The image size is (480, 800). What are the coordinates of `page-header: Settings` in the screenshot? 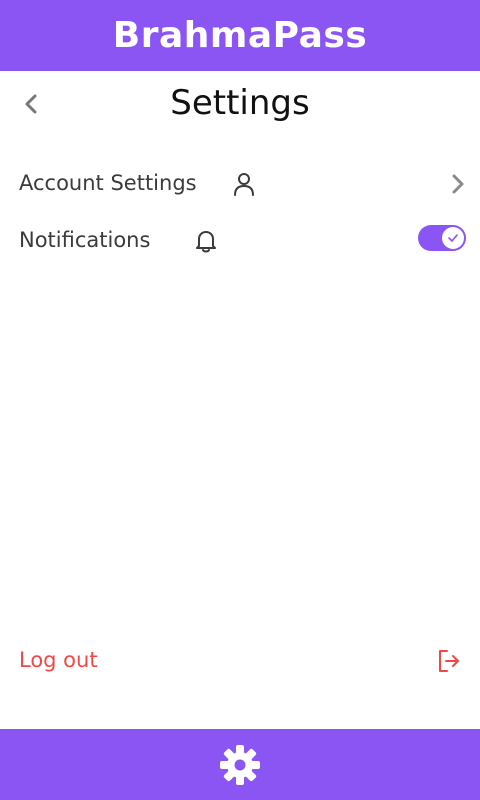 It's located at (240, 105).